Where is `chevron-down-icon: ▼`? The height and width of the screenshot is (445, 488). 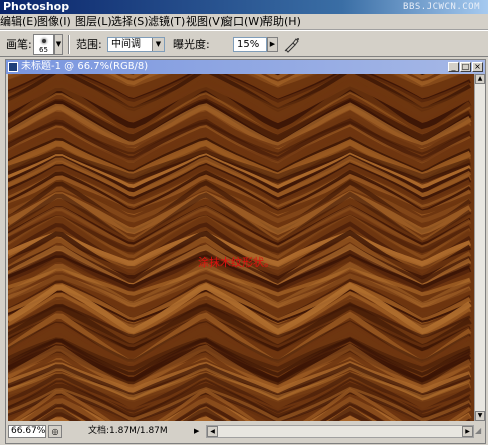 chevron-down-icon: ▼ is located at coordinates (158, 44).